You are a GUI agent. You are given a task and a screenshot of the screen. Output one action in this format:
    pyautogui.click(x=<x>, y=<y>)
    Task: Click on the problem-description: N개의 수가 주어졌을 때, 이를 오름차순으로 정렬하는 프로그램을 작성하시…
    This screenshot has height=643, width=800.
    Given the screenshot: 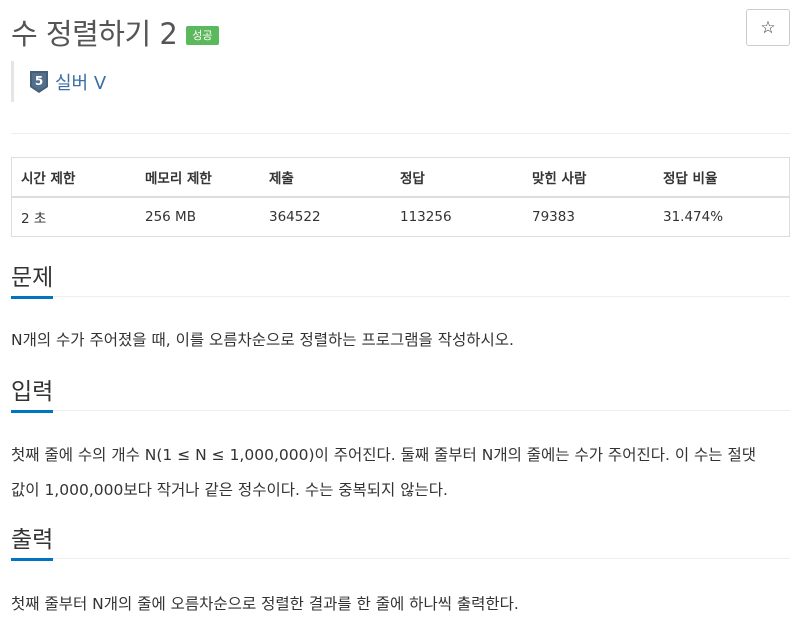 What is the action you would take?
    pyautogui.click(x=262, y=340)
    